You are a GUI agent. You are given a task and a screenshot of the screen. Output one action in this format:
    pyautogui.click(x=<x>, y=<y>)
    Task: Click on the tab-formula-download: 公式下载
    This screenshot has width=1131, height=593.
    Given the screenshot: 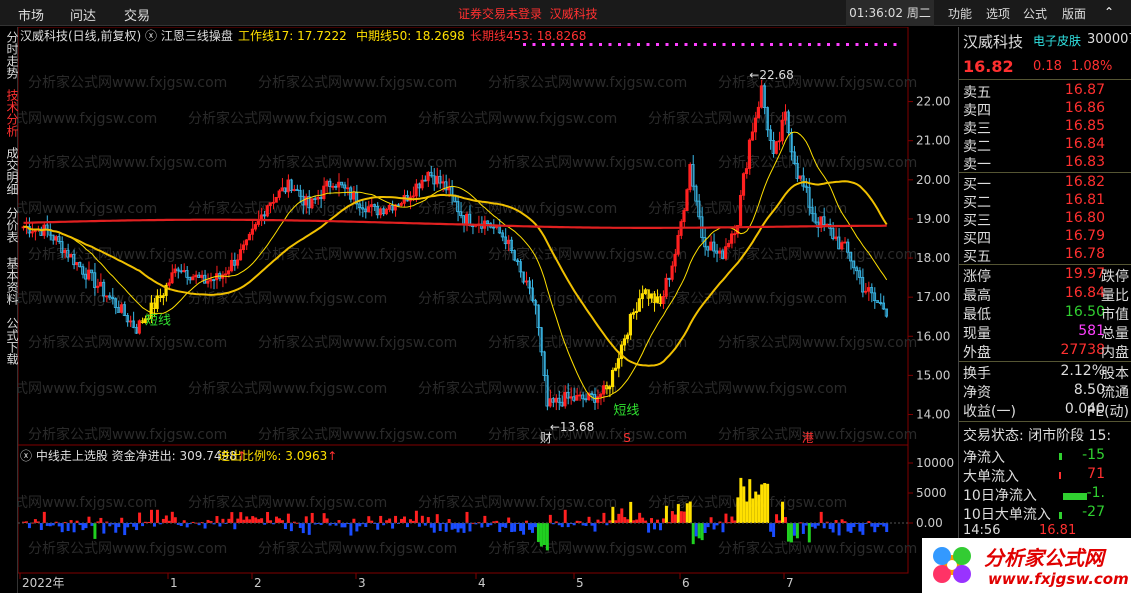 What is the action you would take?
    pyautogui.click(x=9, y=341)
    